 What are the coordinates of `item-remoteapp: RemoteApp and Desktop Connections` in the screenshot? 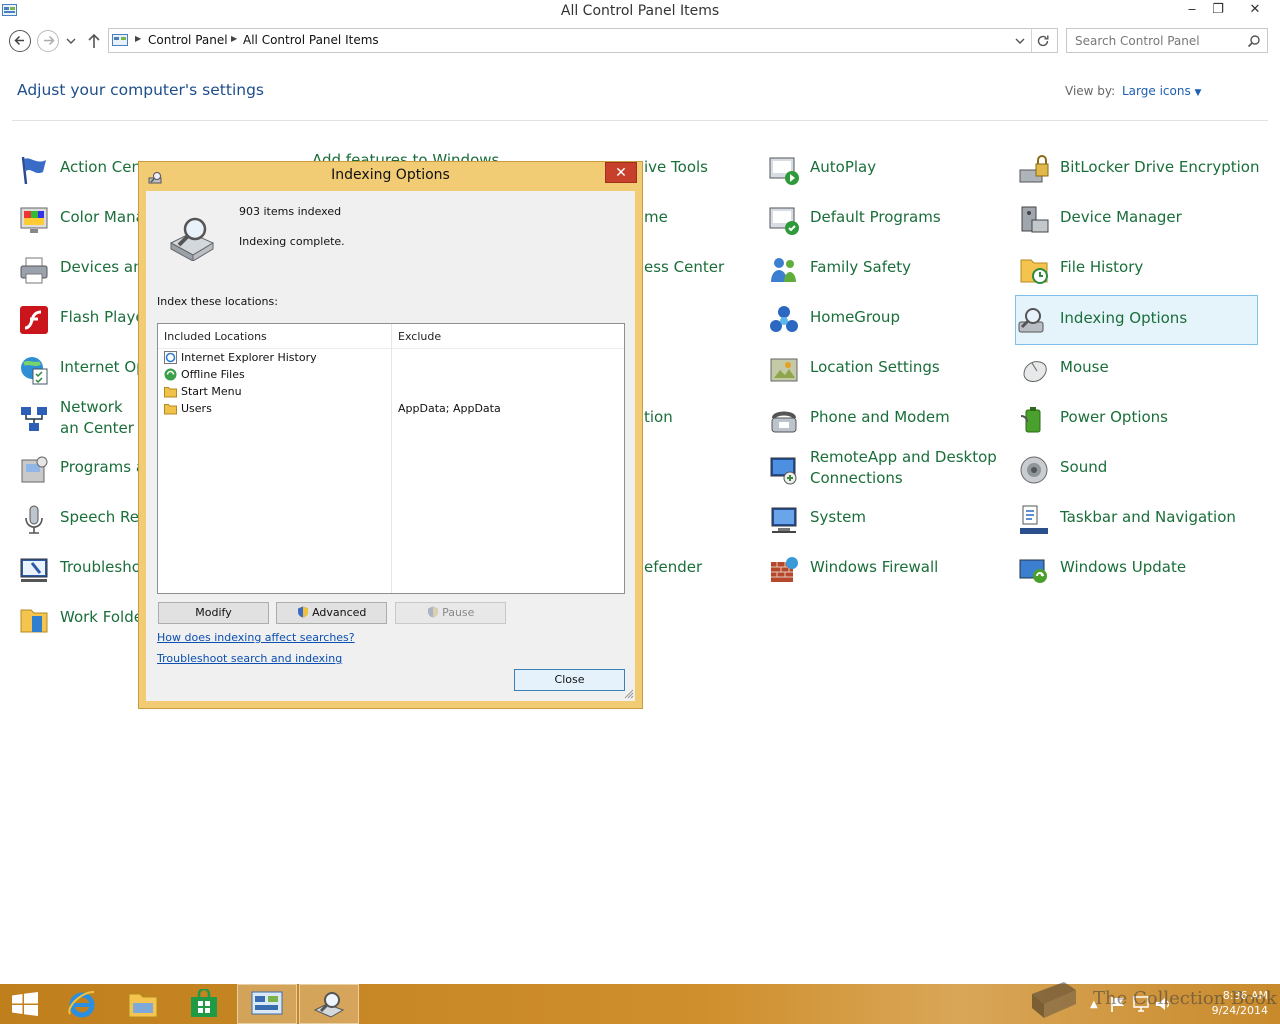 It's located at (886, 470).